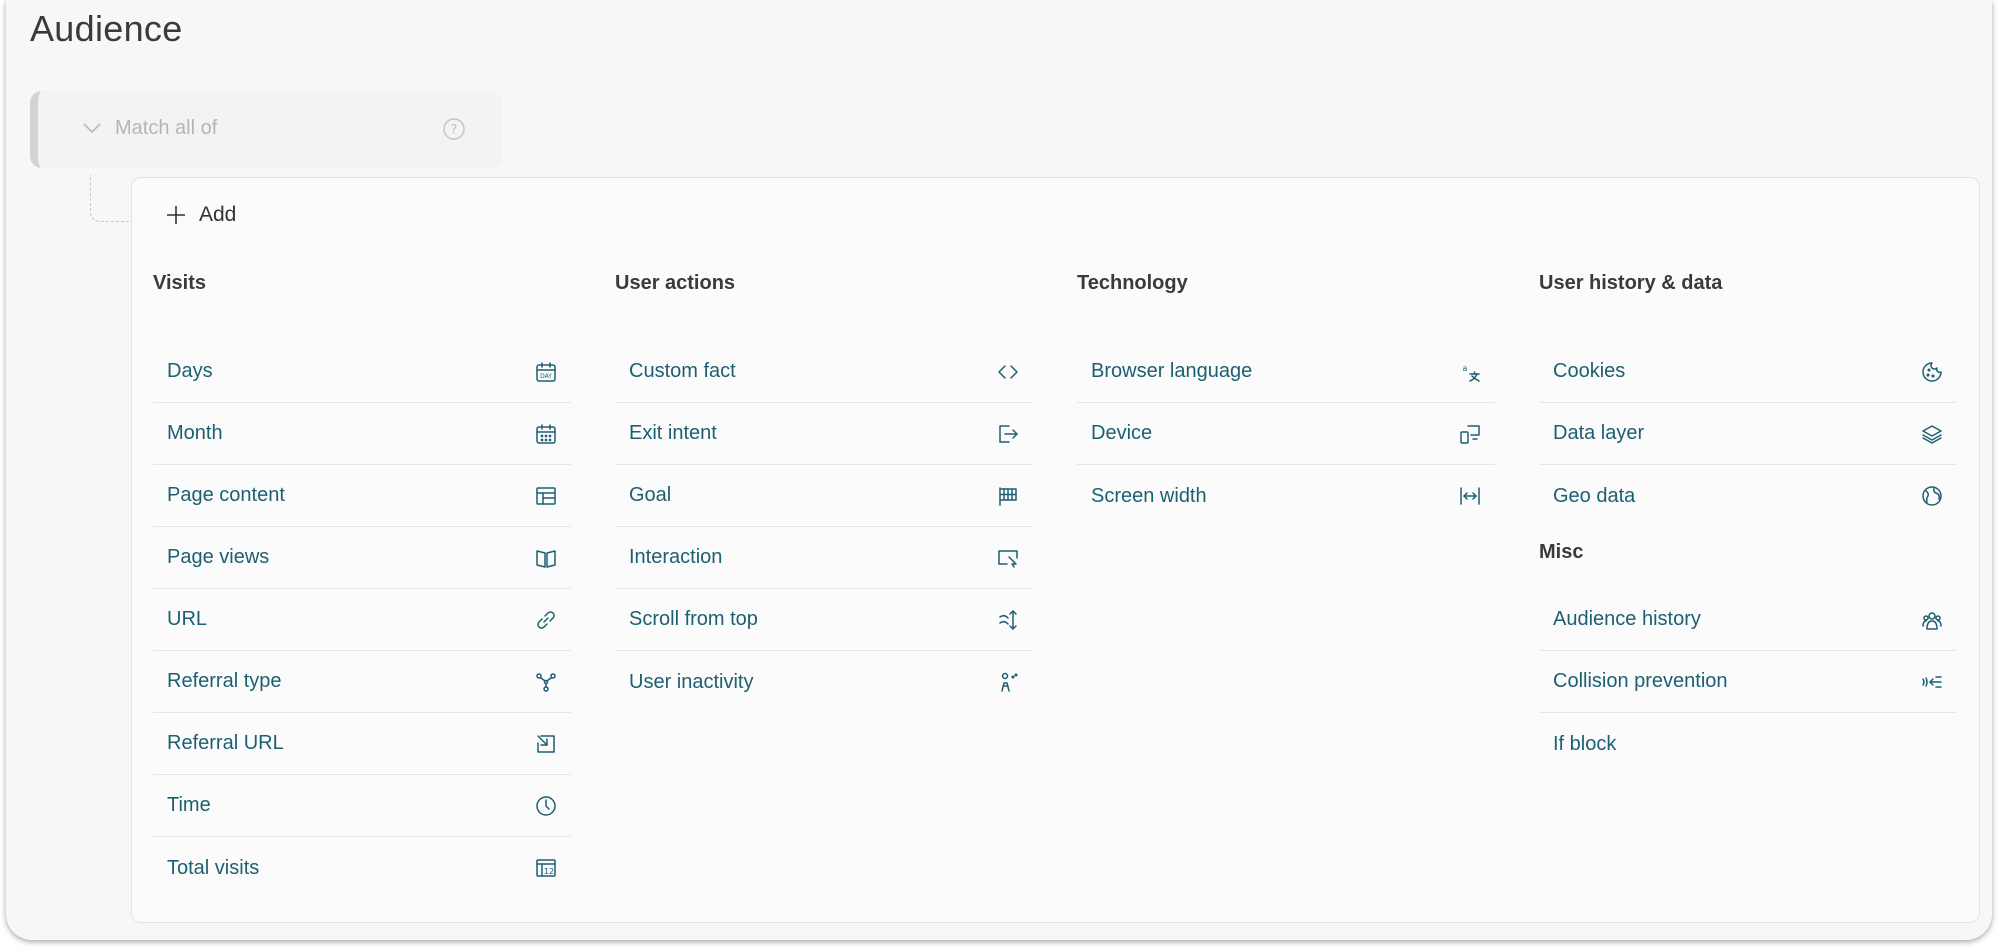  Describe the element at coordinates (92, 128) in the screenshot. I see `chevron-down-icon` at that location.